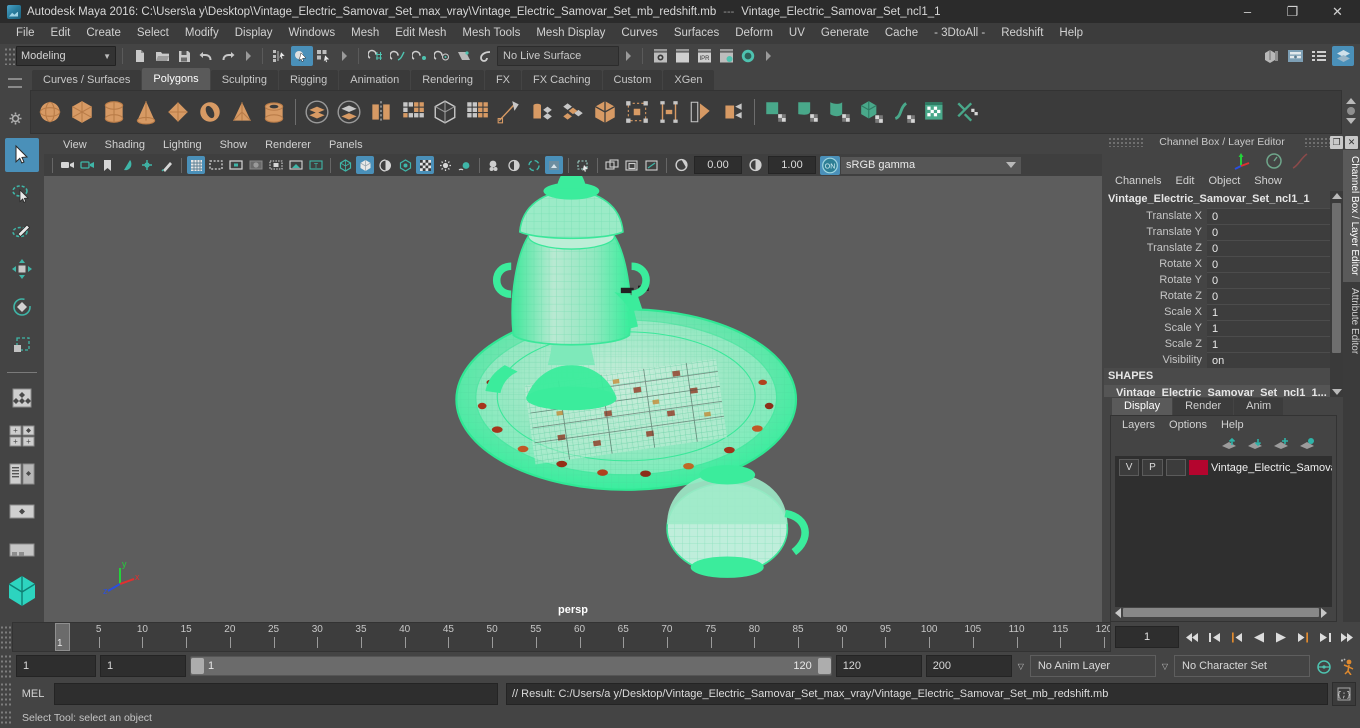 Image resolution: width=1360 pixels, height=728 pixels. I want to click on smooth-shade-all-icon, so click(365, 165).